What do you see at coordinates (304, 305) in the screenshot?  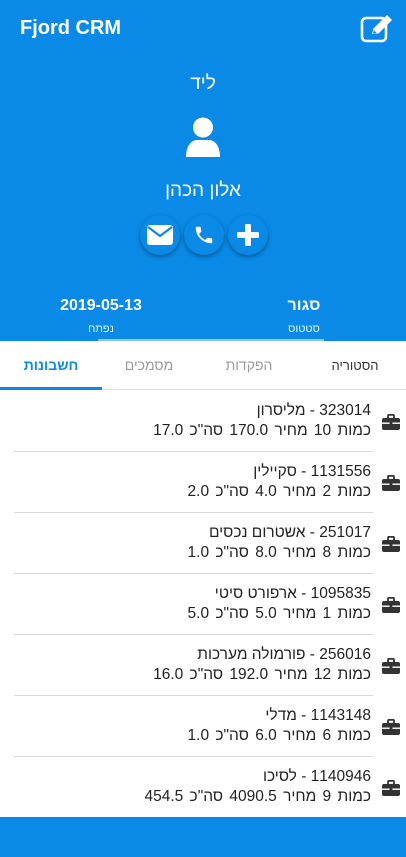 I see `status-value: סגור` at bounding box center [304, 305].